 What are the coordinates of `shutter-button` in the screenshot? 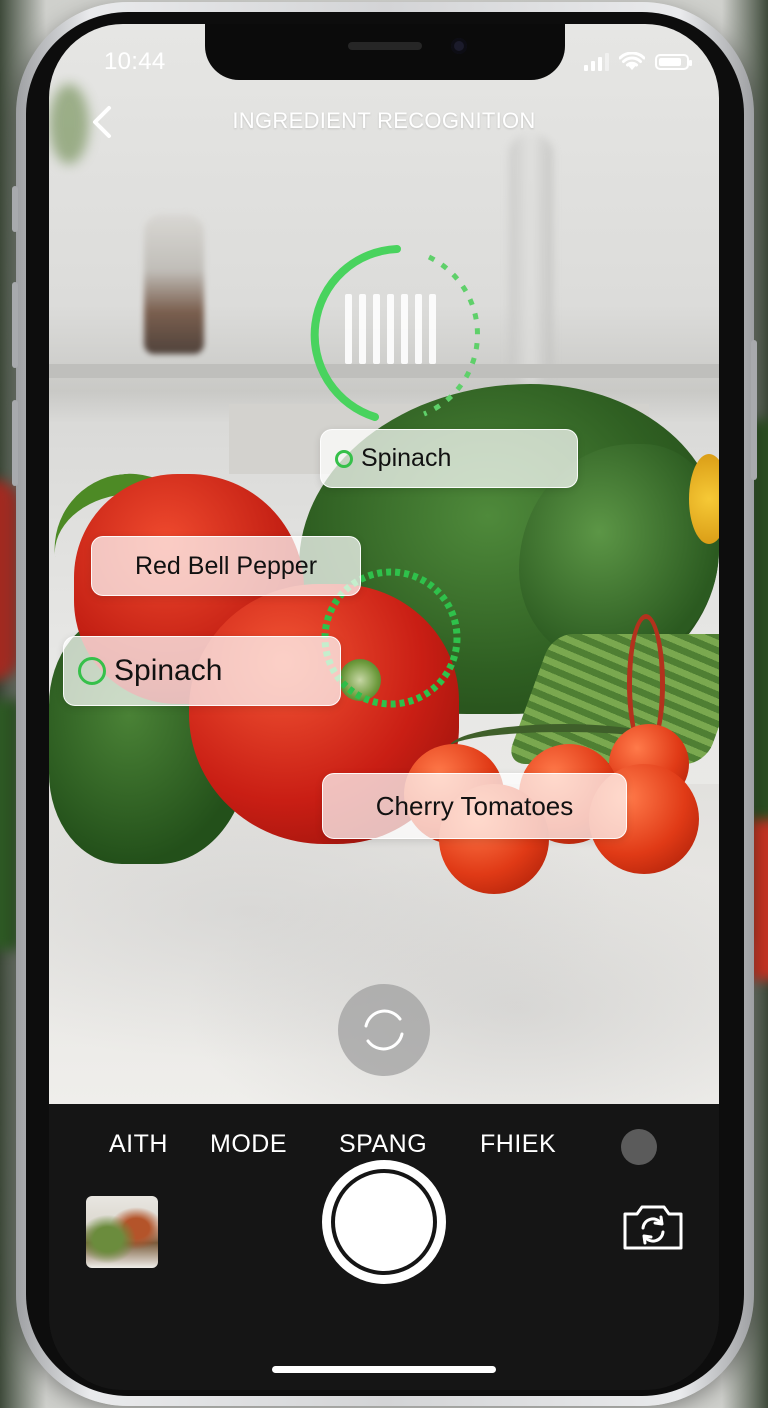 It's located at (384, 1222).